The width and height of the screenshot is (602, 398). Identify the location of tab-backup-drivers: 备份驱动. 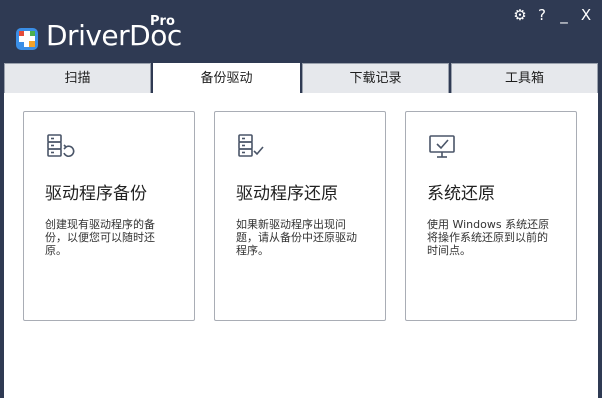
(226, 78).